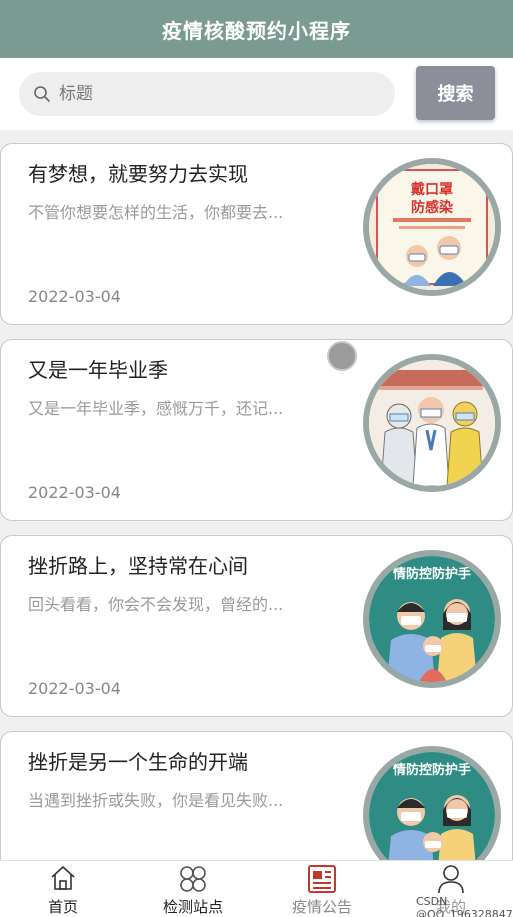  I want to click on news-icon, so click(322, 879).